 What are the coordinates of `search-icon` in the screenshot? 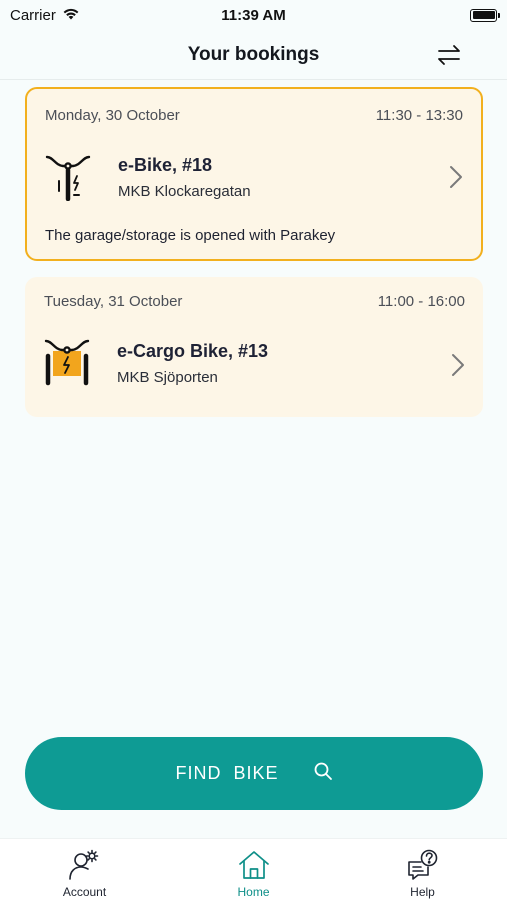 It's located at (323, 773).